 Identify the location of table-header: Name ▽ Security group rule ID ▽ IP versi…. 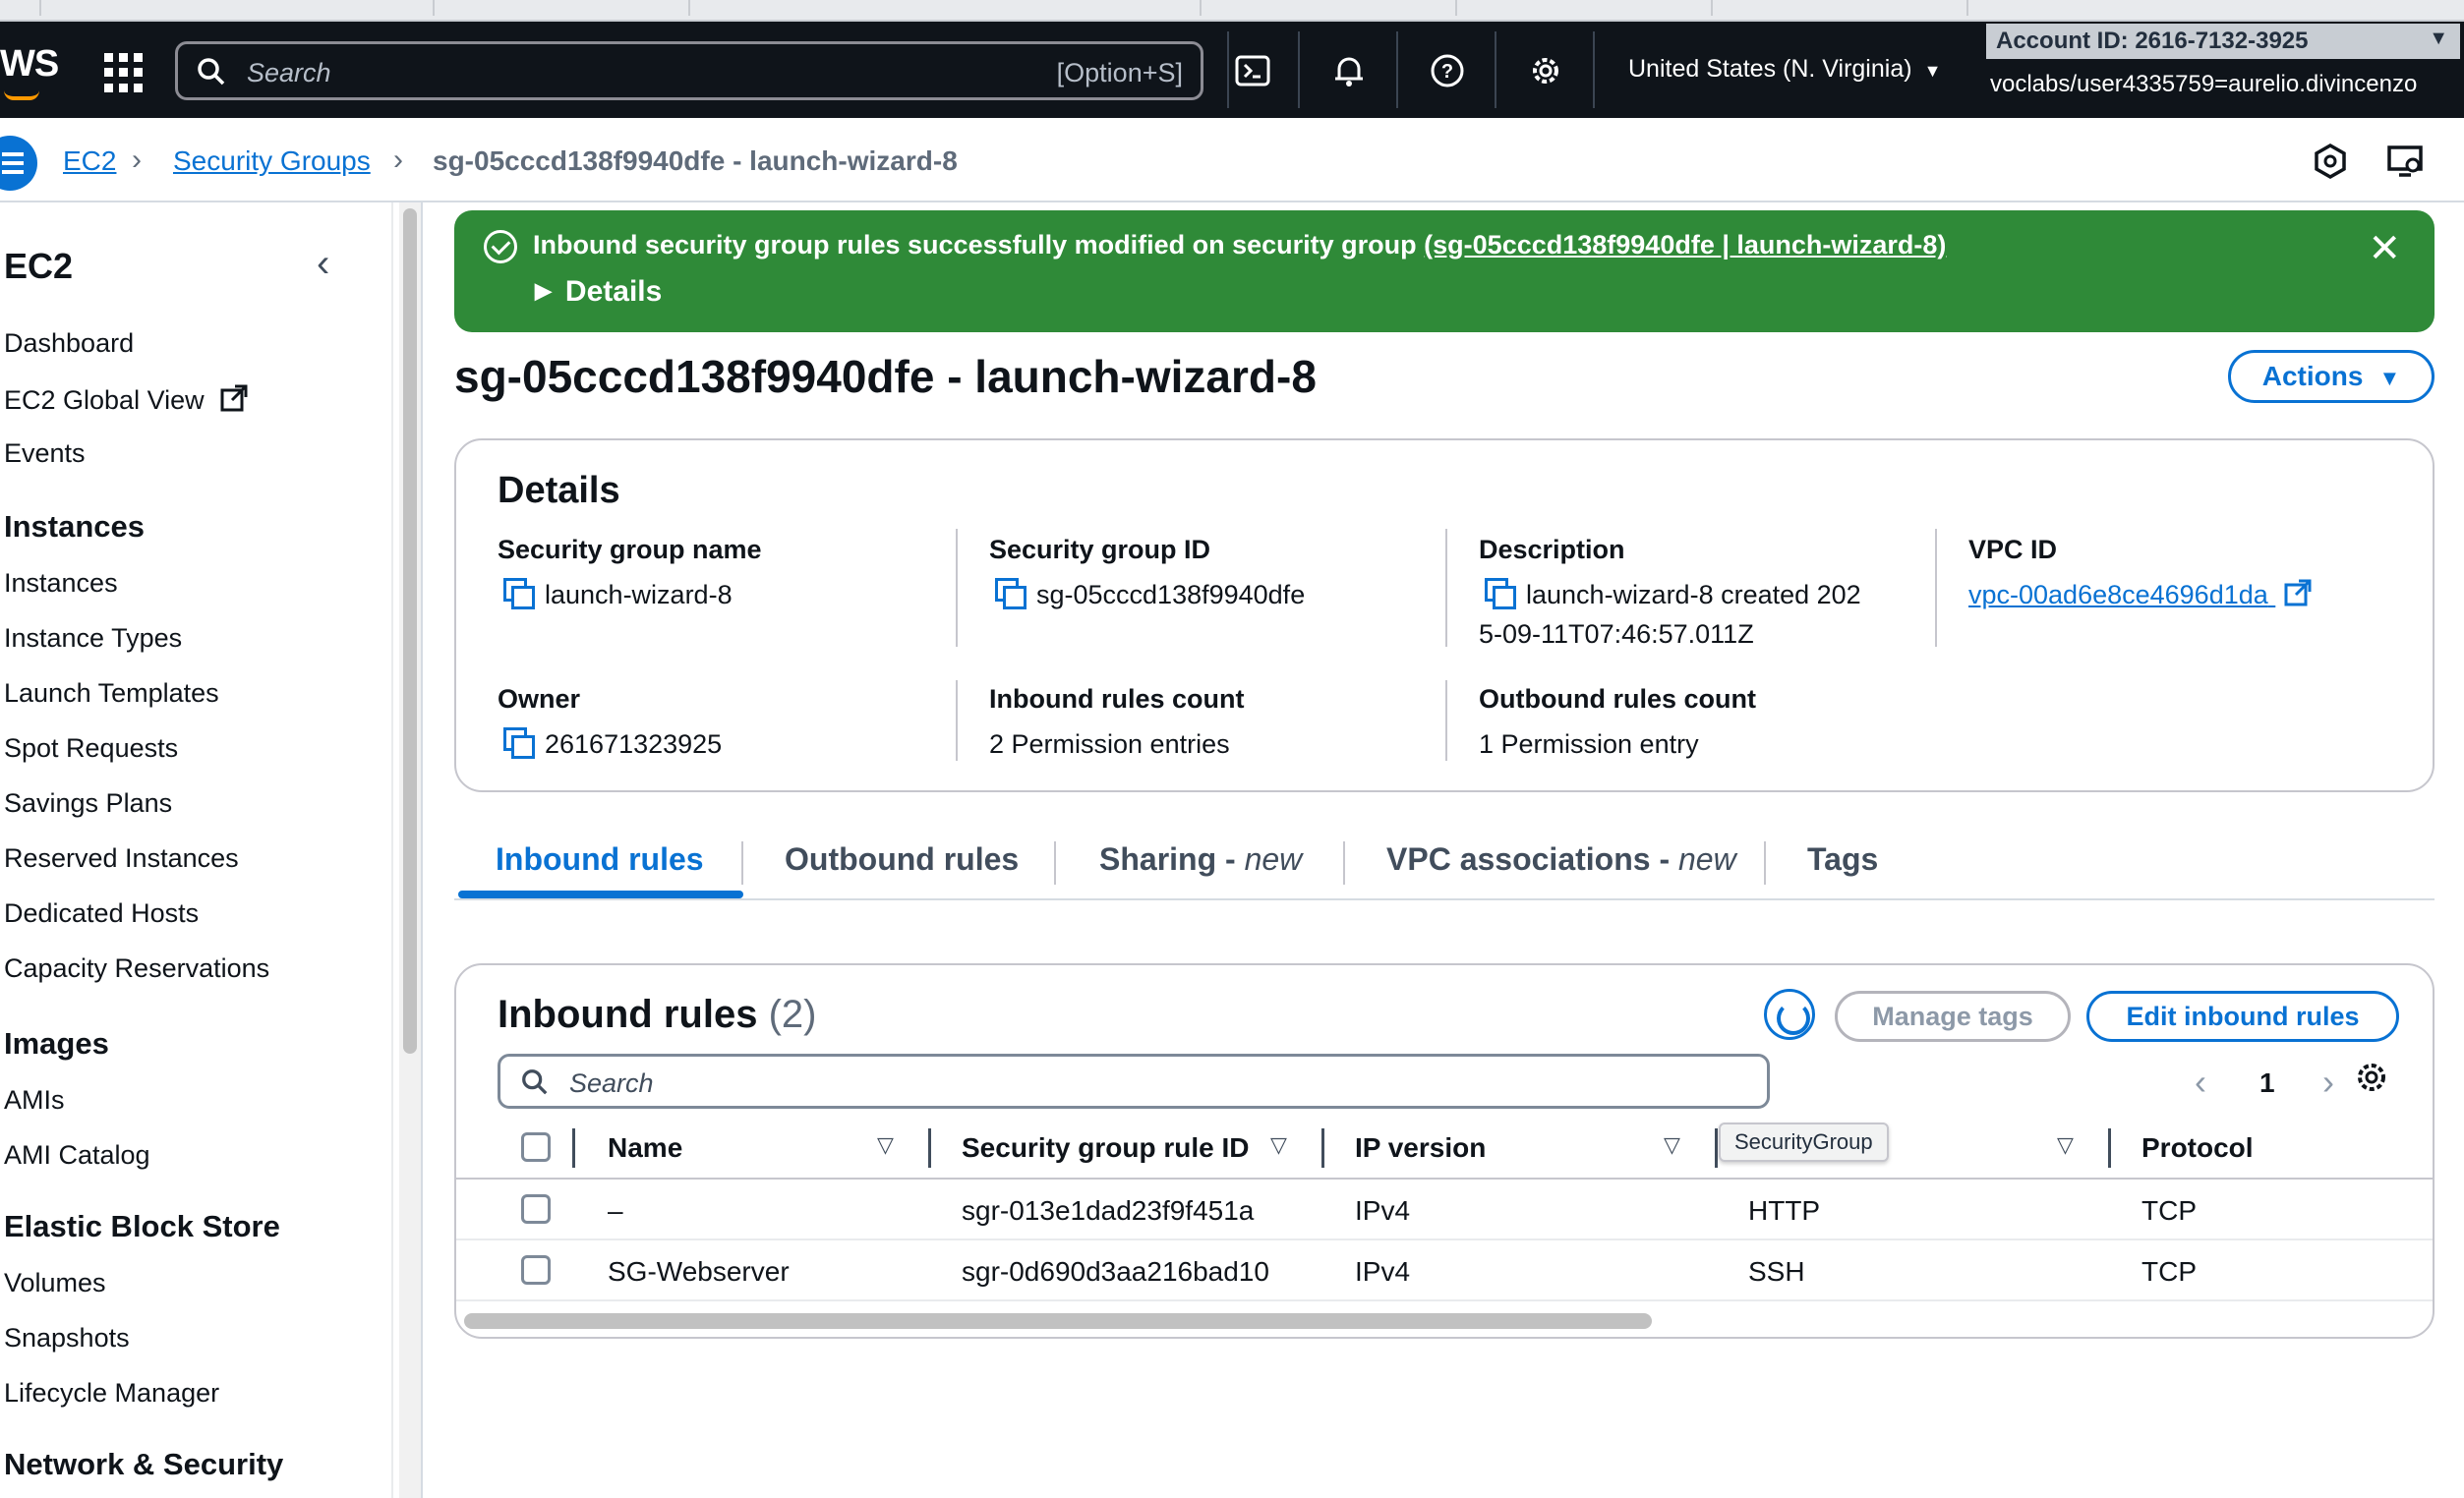
(1444, 1149).